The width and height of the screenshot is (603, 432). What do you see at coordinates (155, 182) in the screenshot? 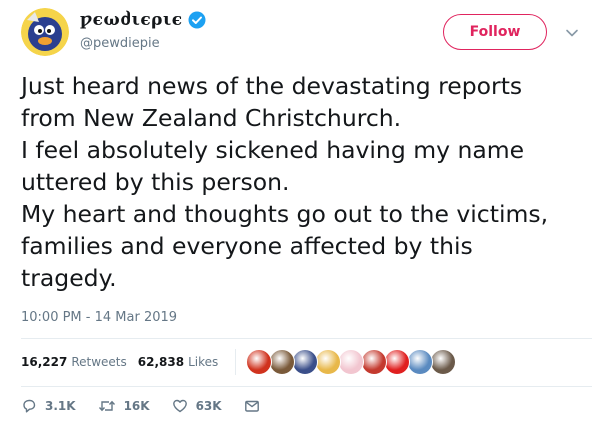
I see `tweet-text-line: uttered by this person.` at bounding box center [155, 182].